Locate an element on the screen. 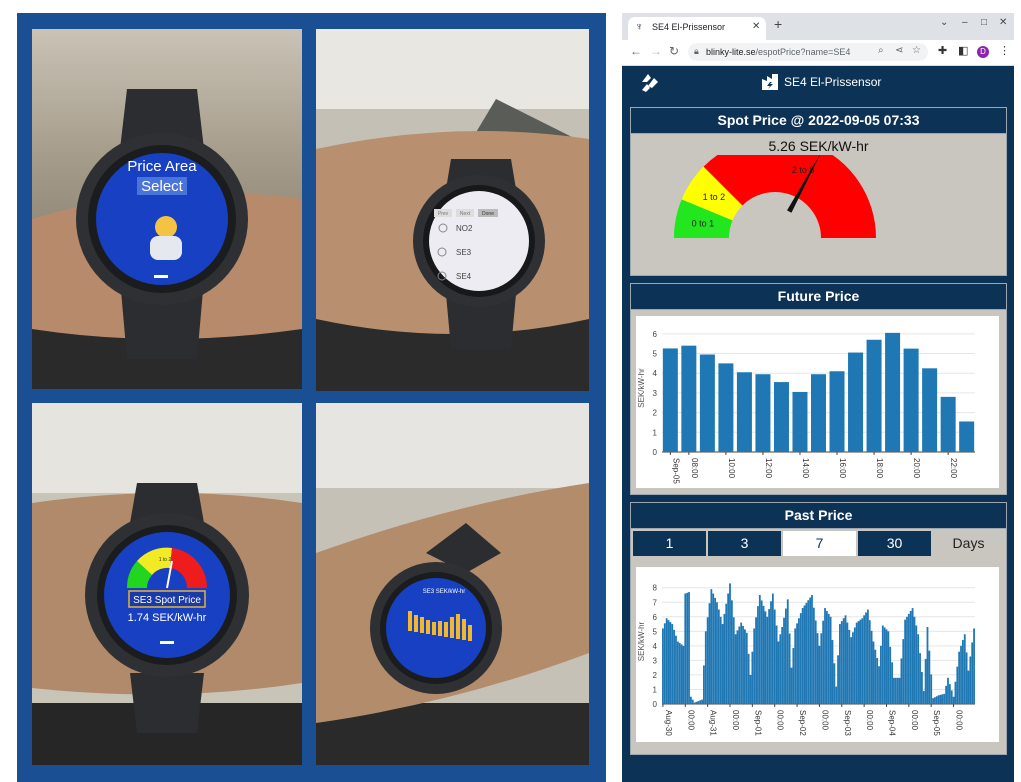  side-panel-icon: ◧ is located at coordinates (963, 50).